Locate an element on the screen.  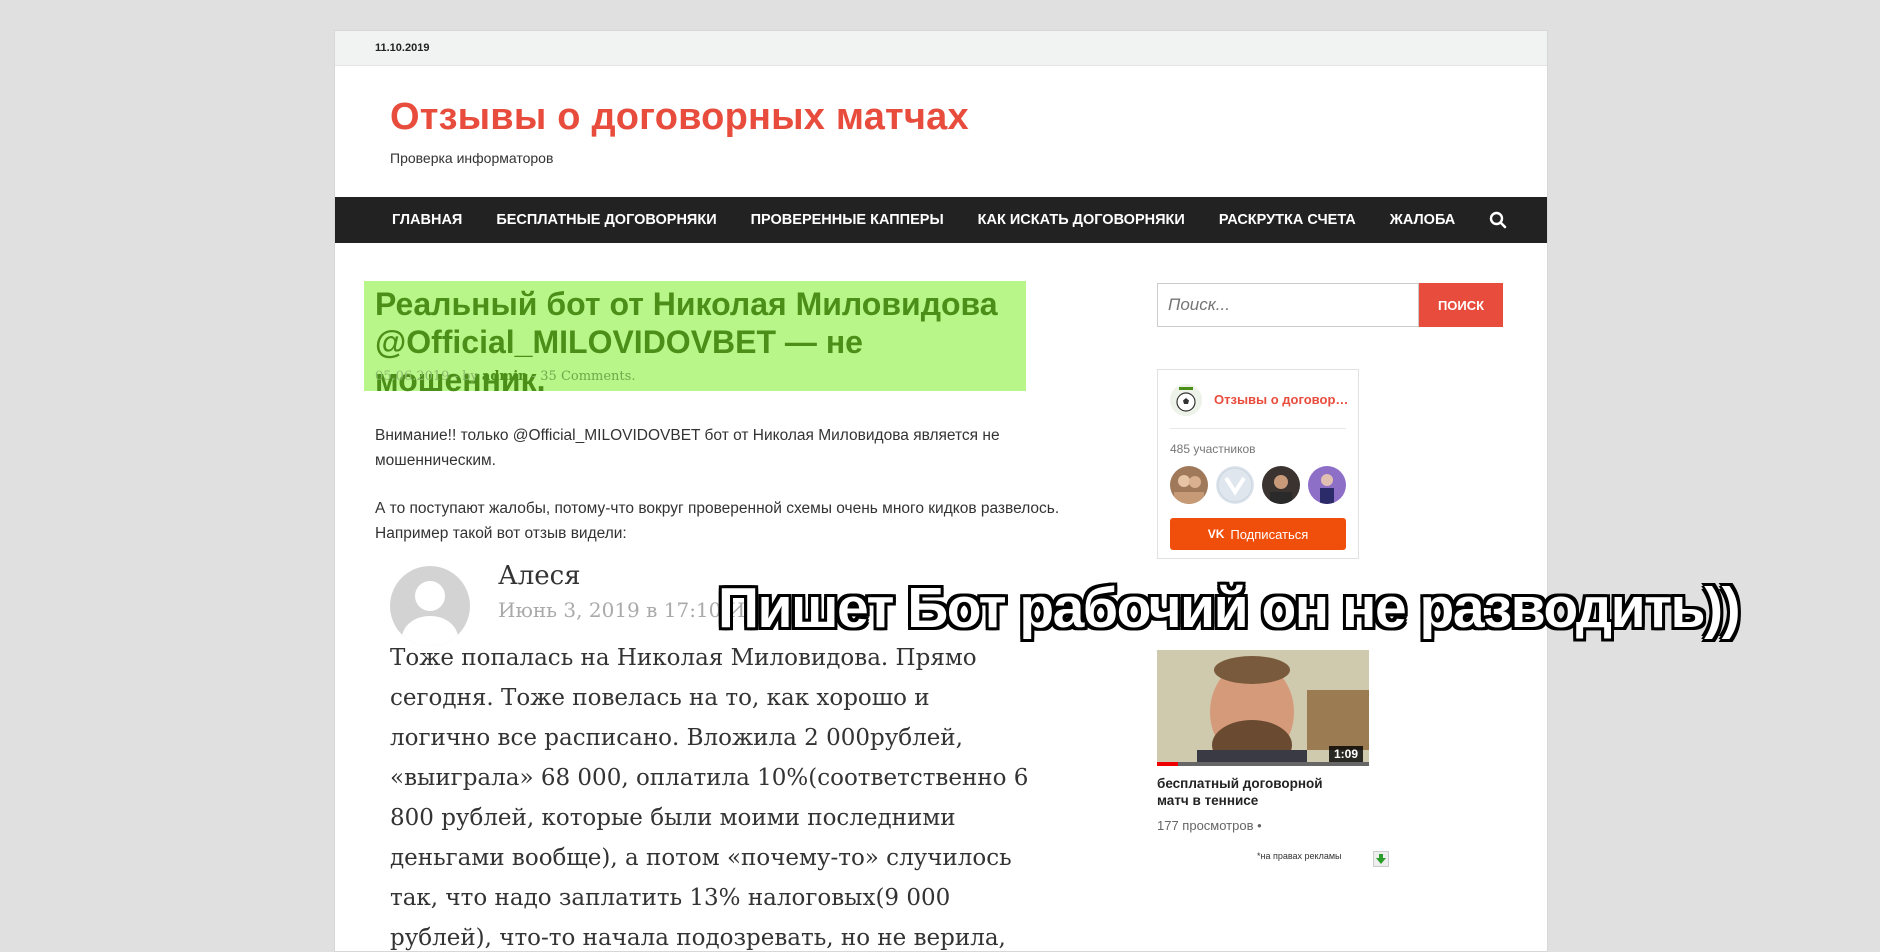
vk-group-name: Отзывы о договорных матчах is located at coordinates (1284, 399).